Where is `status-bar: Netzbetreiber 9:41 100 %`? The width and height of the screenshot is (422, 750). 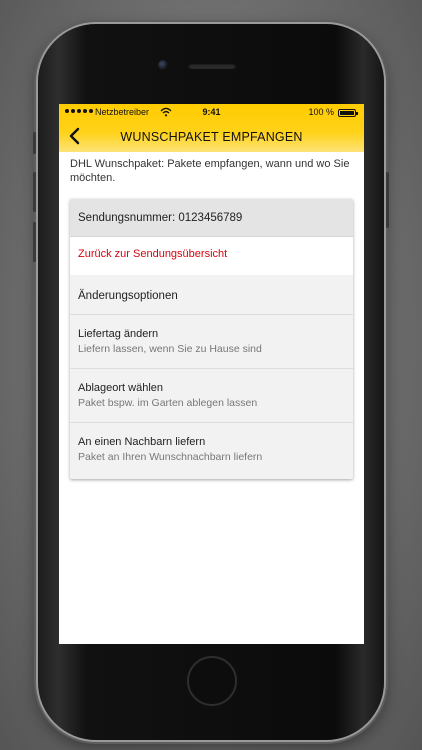 status-bar: Netzbetreiber 9:41 100 % is located at coordinates (211, 113).